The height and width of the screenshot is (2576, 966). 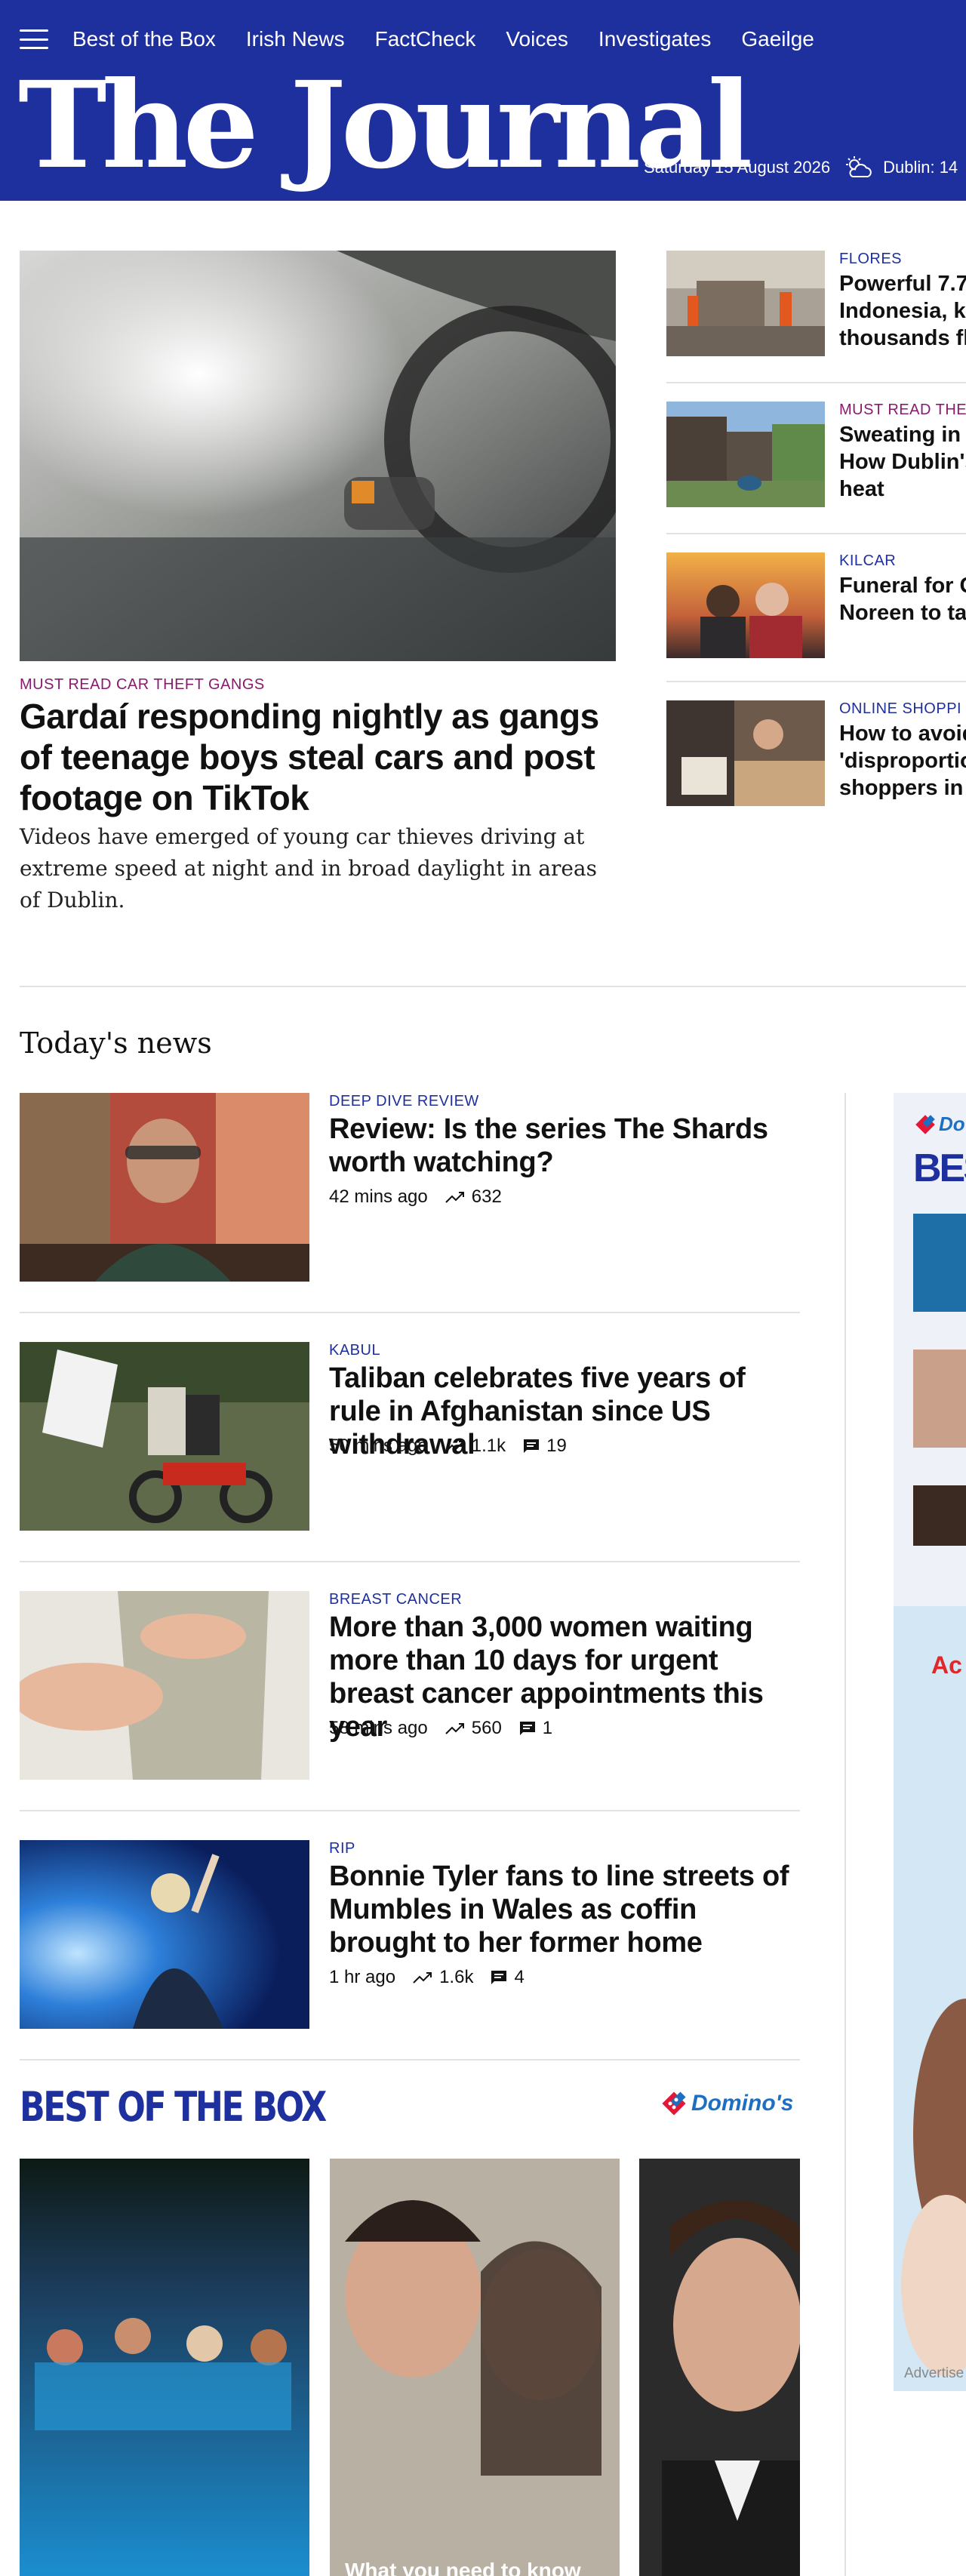 What do you see at coordinates (404, 1101) in the screenshot?
I see `news-kicker: DEEP DIVE REVIEW` at bounding box center [404, 1101].